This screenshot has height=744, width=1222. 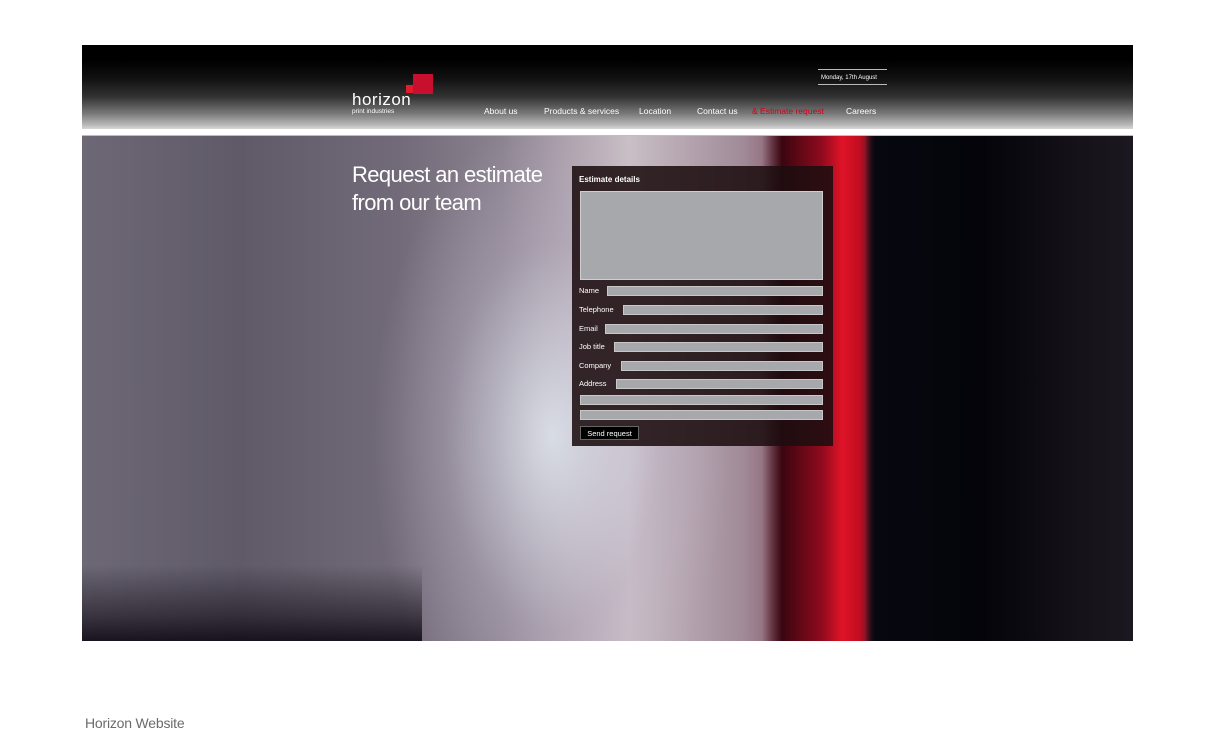 I want to click on nav-contact-us: Contact us, so click(x=717, y=111).